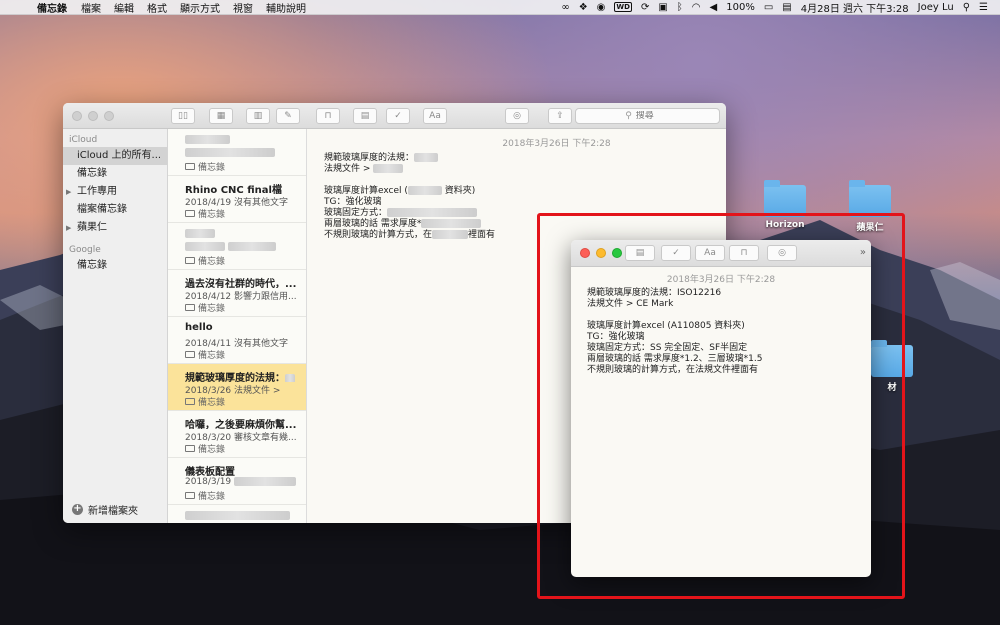 The height and width of the screenshot is (625, 1000). I want to click on trash-icon: ▥, so click(258, 116).